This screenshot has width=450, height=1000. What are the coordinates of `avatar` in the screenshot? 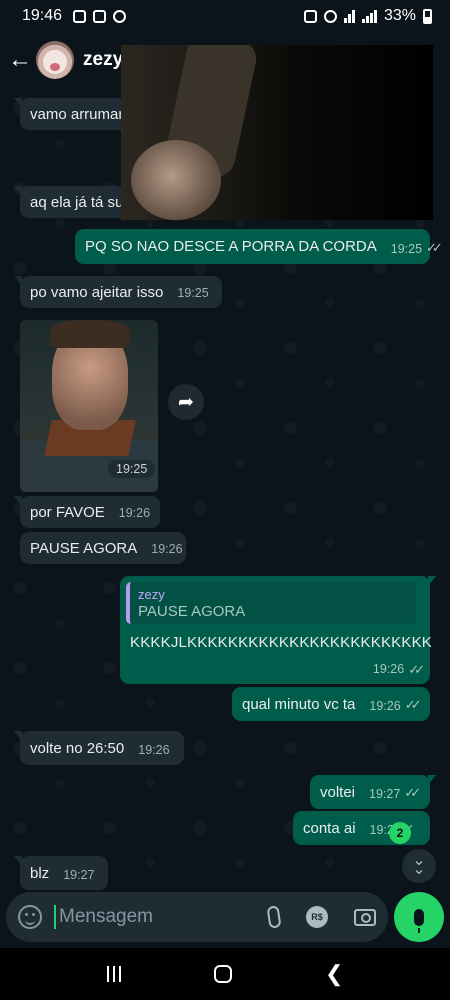 It's located at (55, 60).